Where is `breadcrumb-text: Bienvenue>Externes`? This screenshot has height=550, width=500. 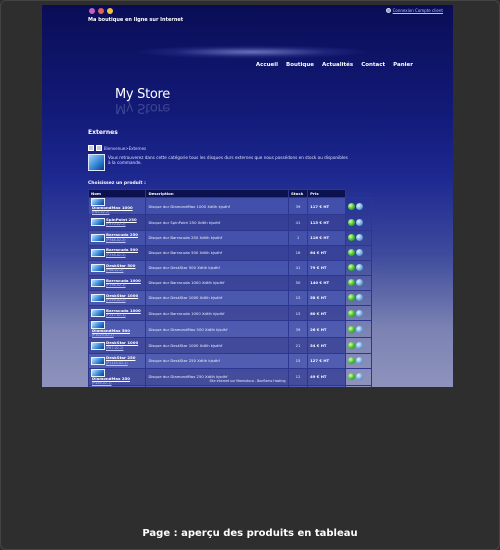 breadcrumb-text: Bienvenue>Externes is located at coordinates (125, 148).